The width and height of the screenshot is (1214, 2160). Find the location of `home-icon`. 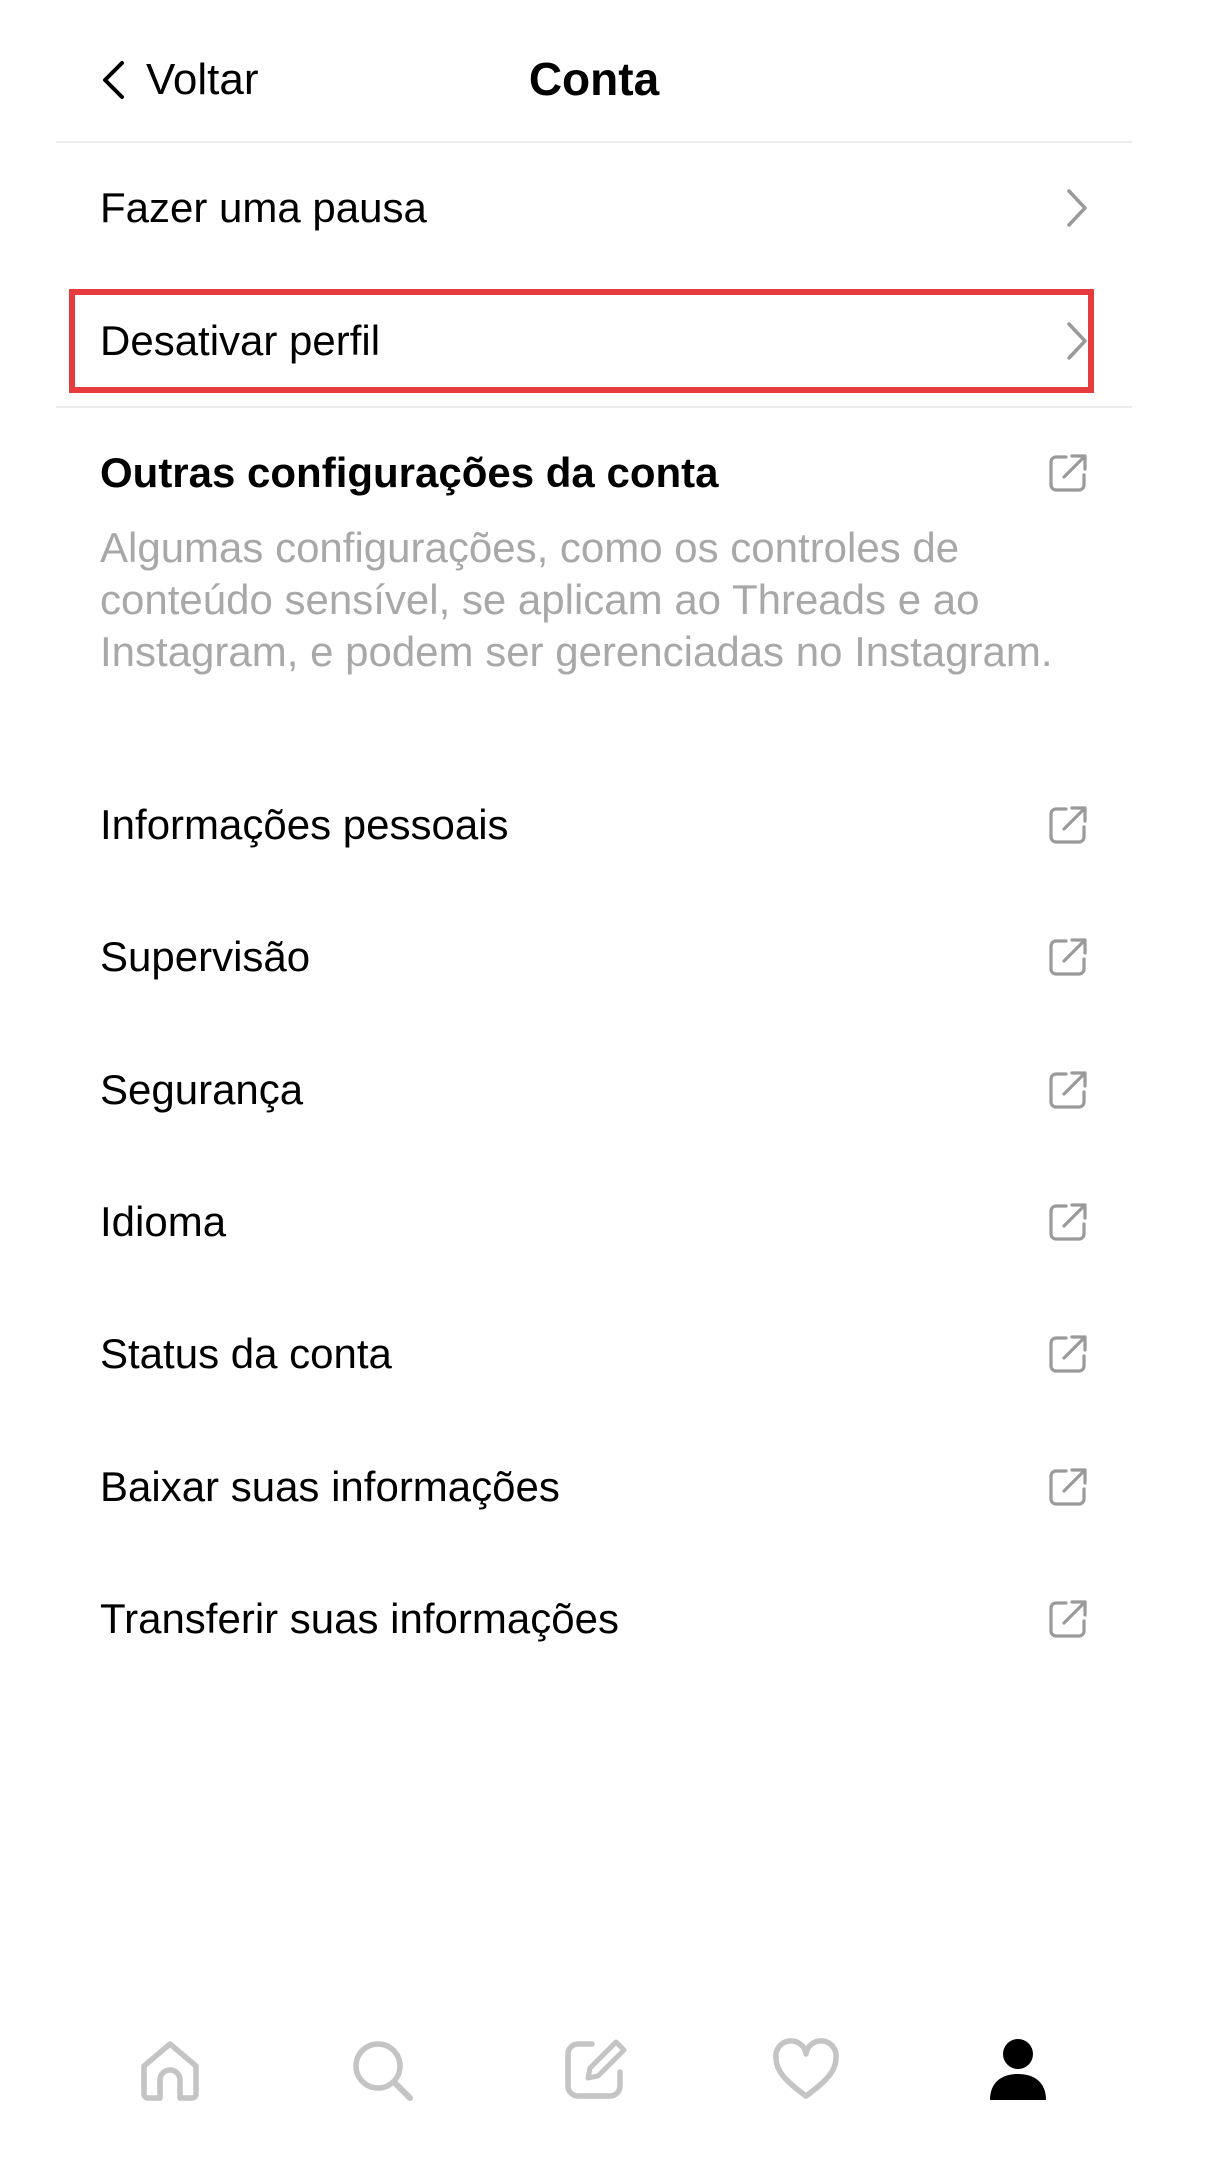

home-icon is located at coordinates (170, 2071).